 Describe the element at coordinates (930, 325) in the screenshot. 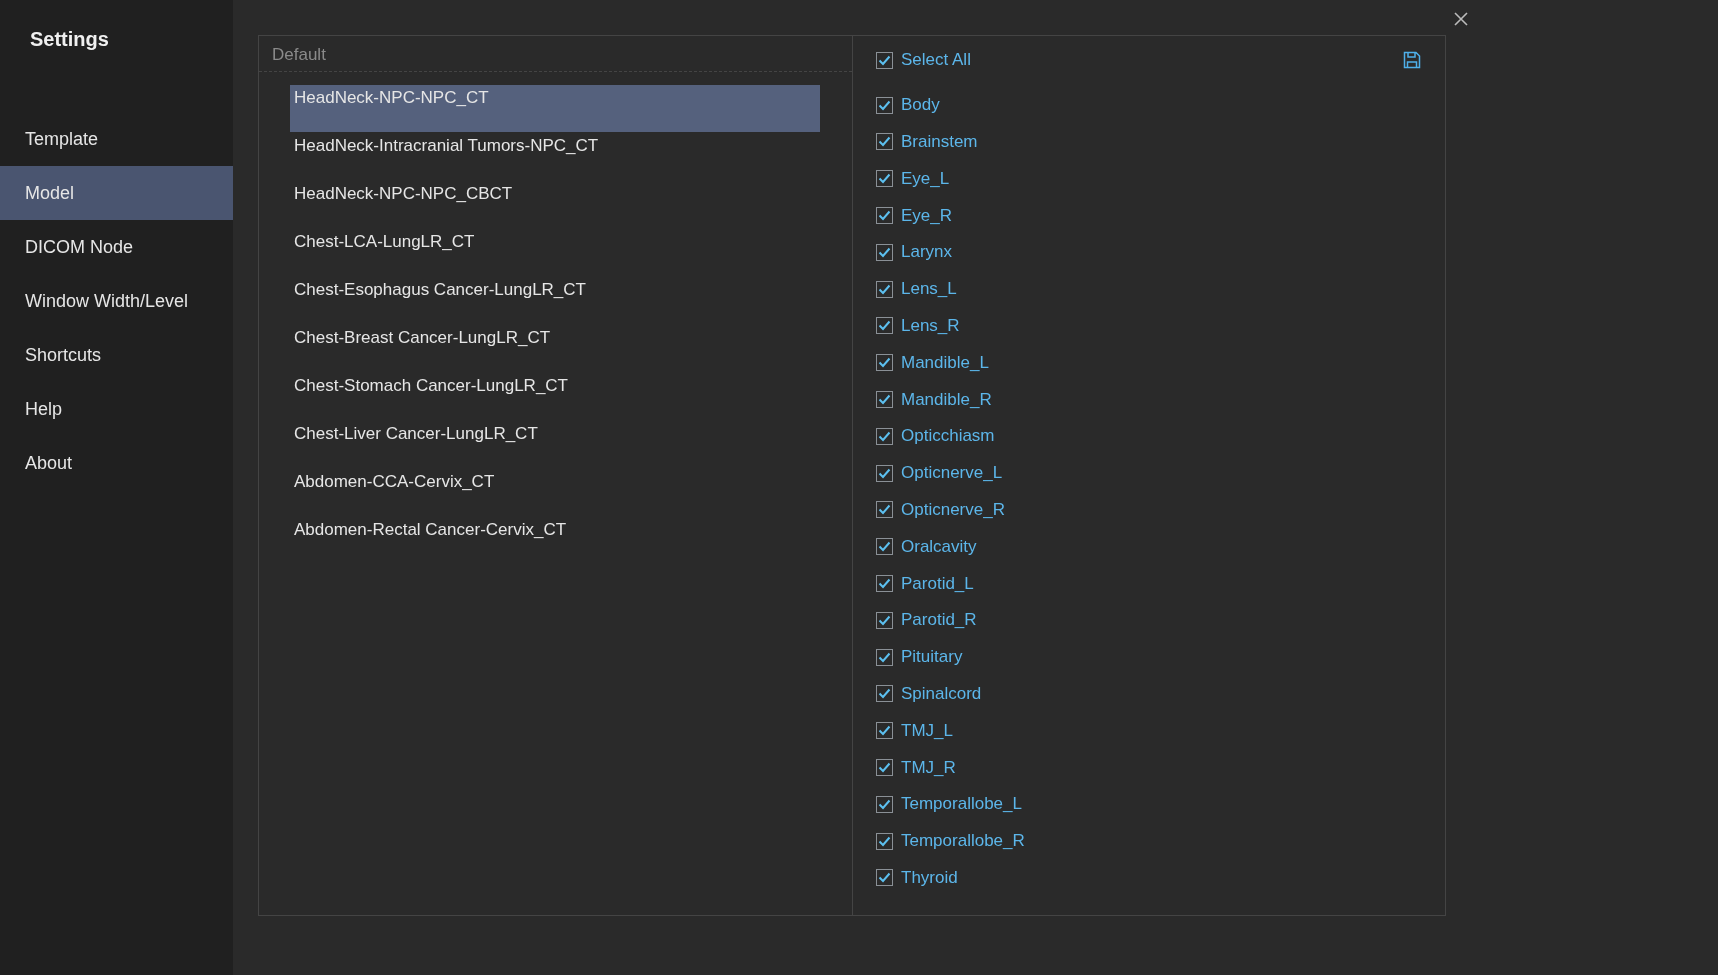

I see `structure-label: Lens_R` at that location.